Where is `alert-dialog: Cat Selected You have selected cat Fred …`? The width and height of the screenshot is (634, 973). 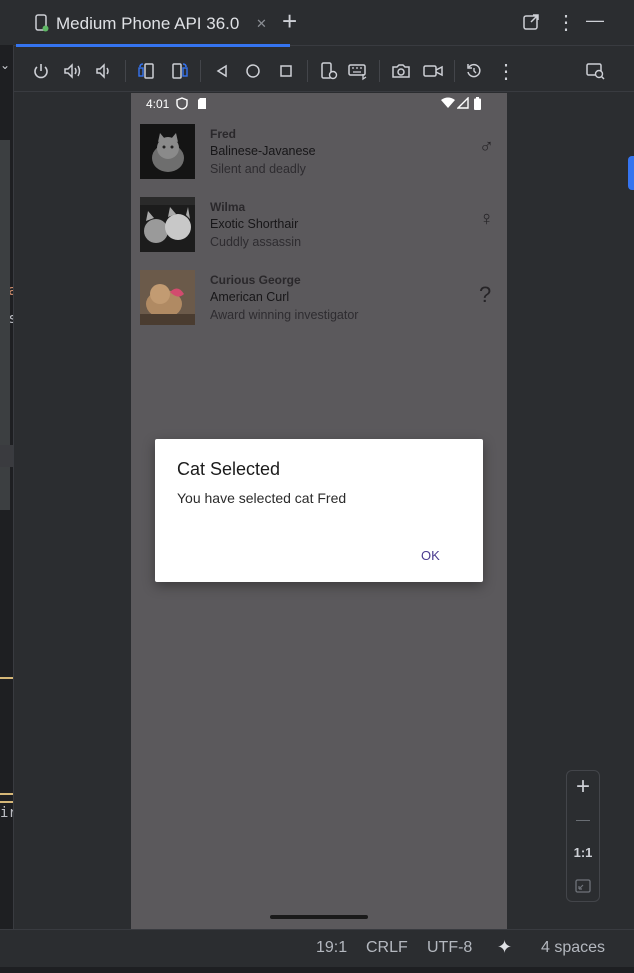 alert-dialog: Cat Selected You have selected cat Fred … is located at coordinates (319, 510).